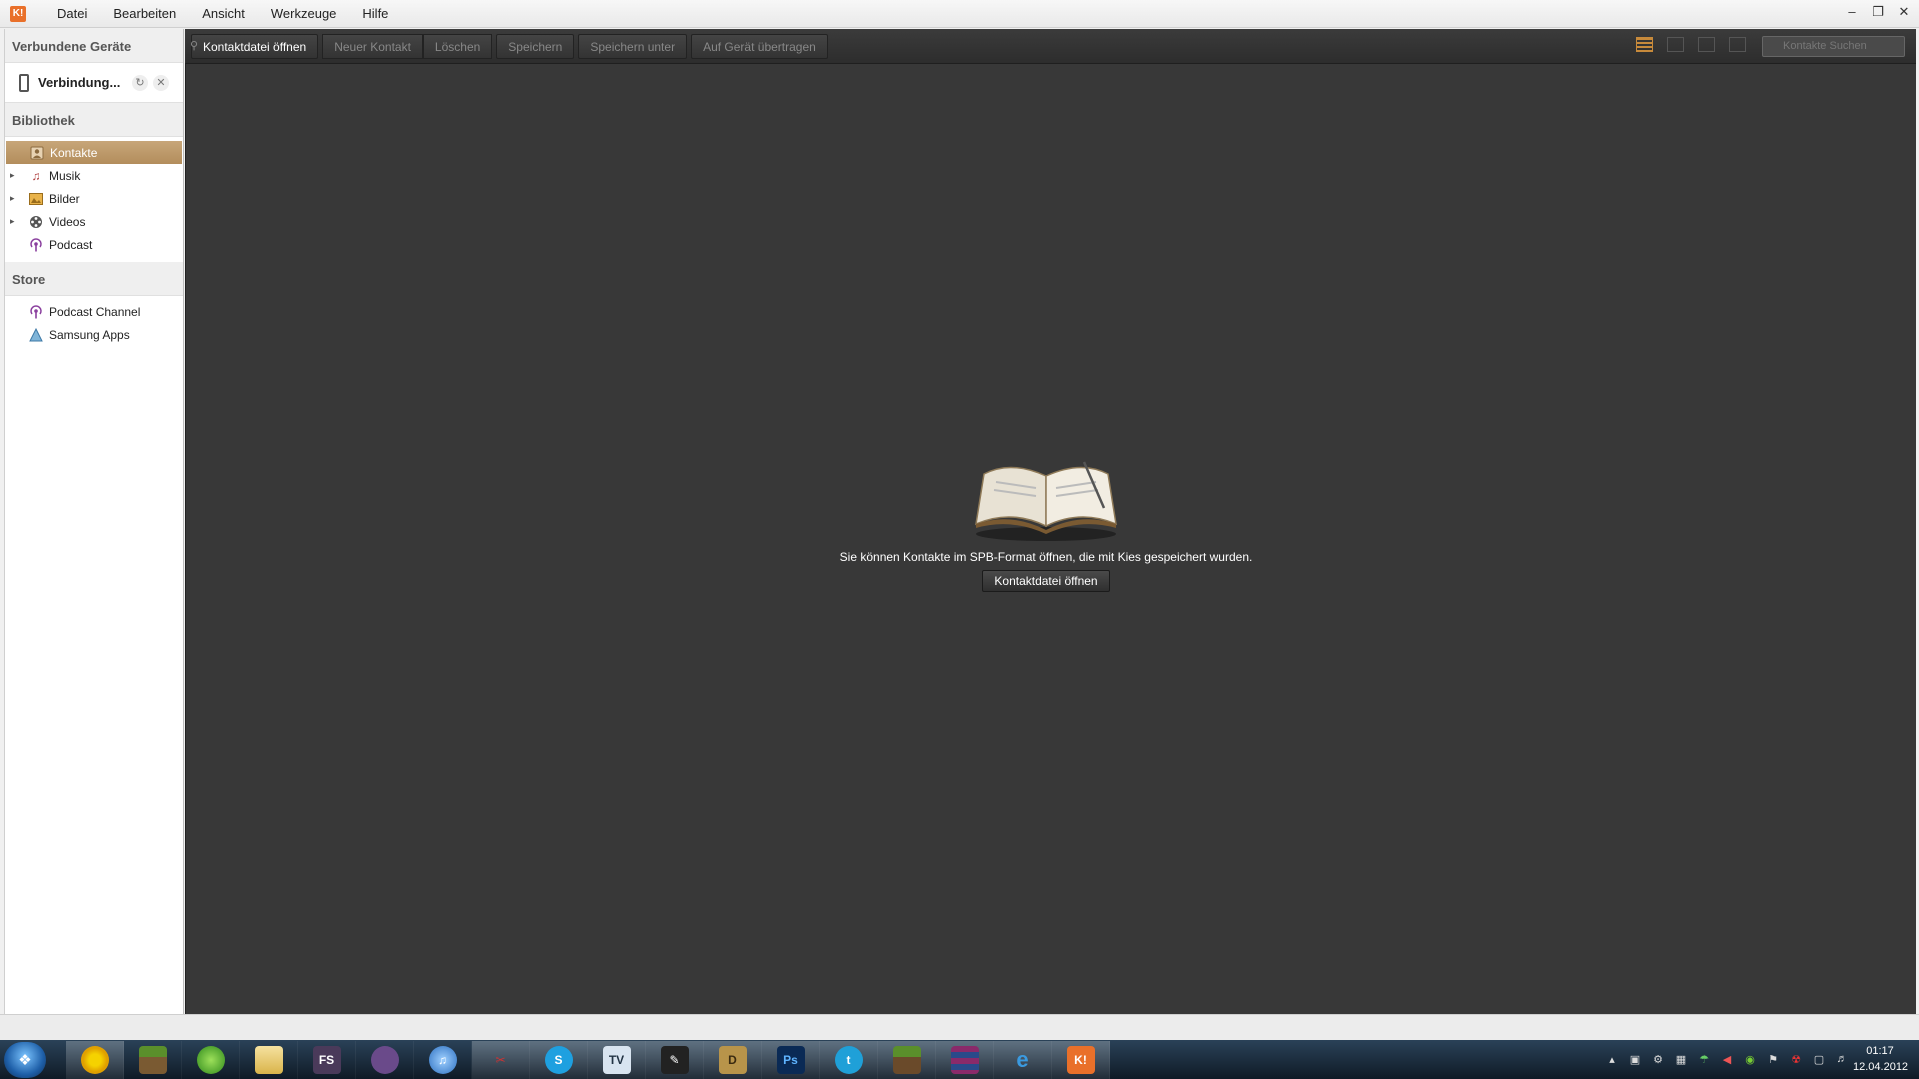 This screenshot has height=1079, width=1919. What do you see at coordinates (1852, 12) in the screenshot?
I see `minimize-icon: –` at bounding box center [1852, 12].